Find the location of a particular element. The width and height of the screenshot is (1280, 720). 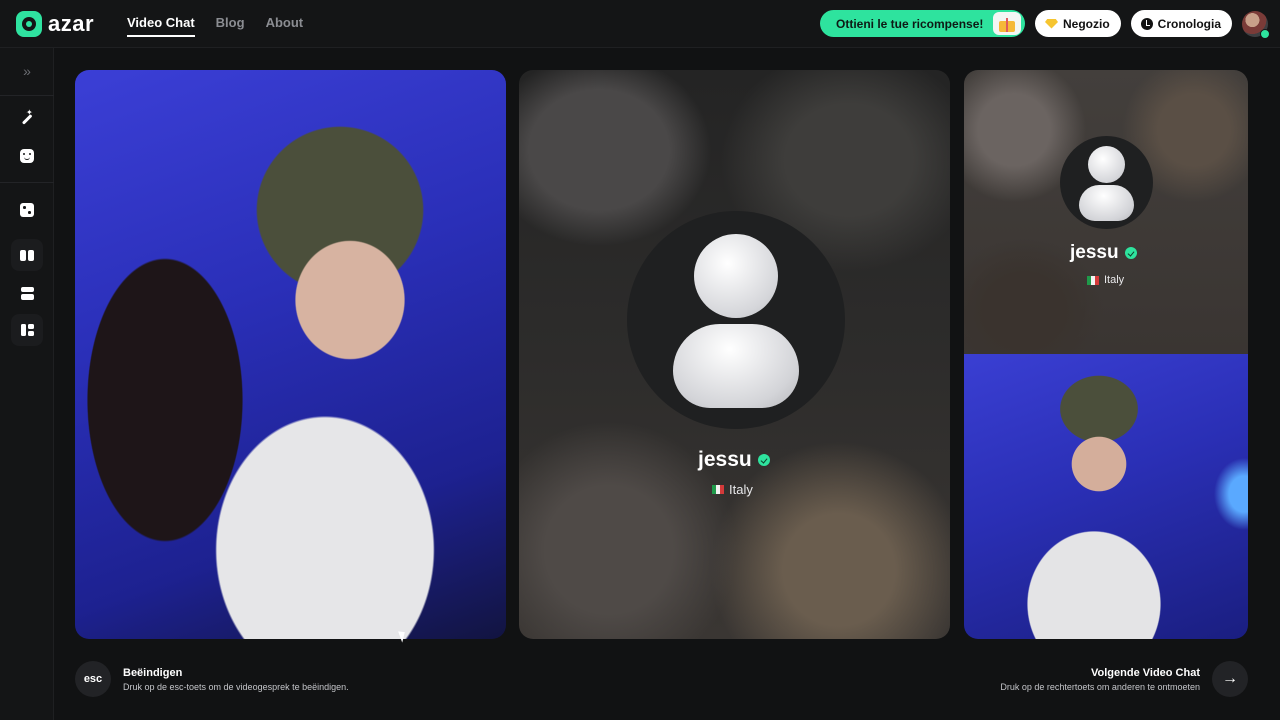

partner-username: jessu is located at coordinates (734, 460).